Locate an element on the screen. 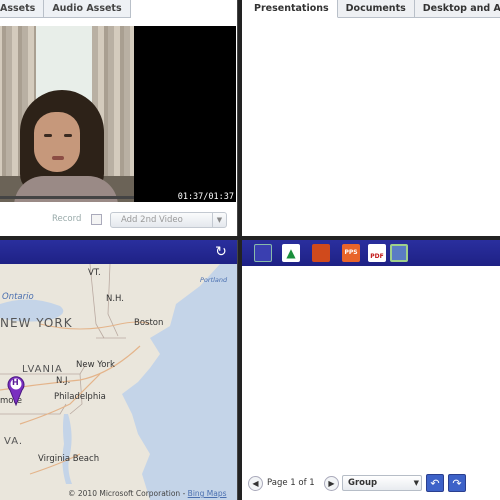 The image size is (500, 500). slide-icon is located at coordinates (263, 253).